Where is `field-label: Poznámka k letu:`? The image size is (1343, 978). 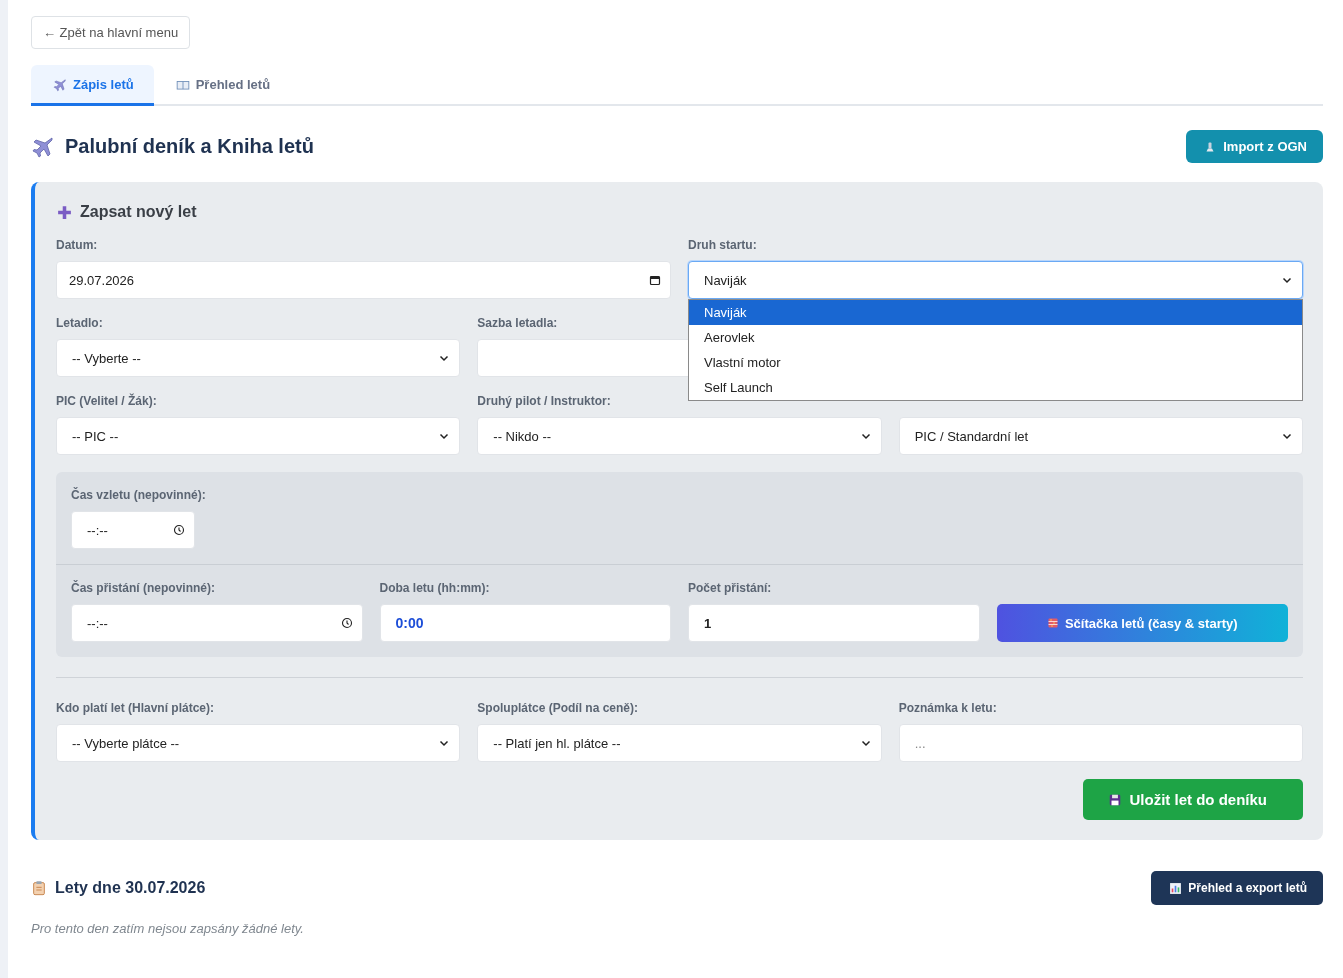
field-label: Poznámka k letu: is located at coordinates (948, 708).